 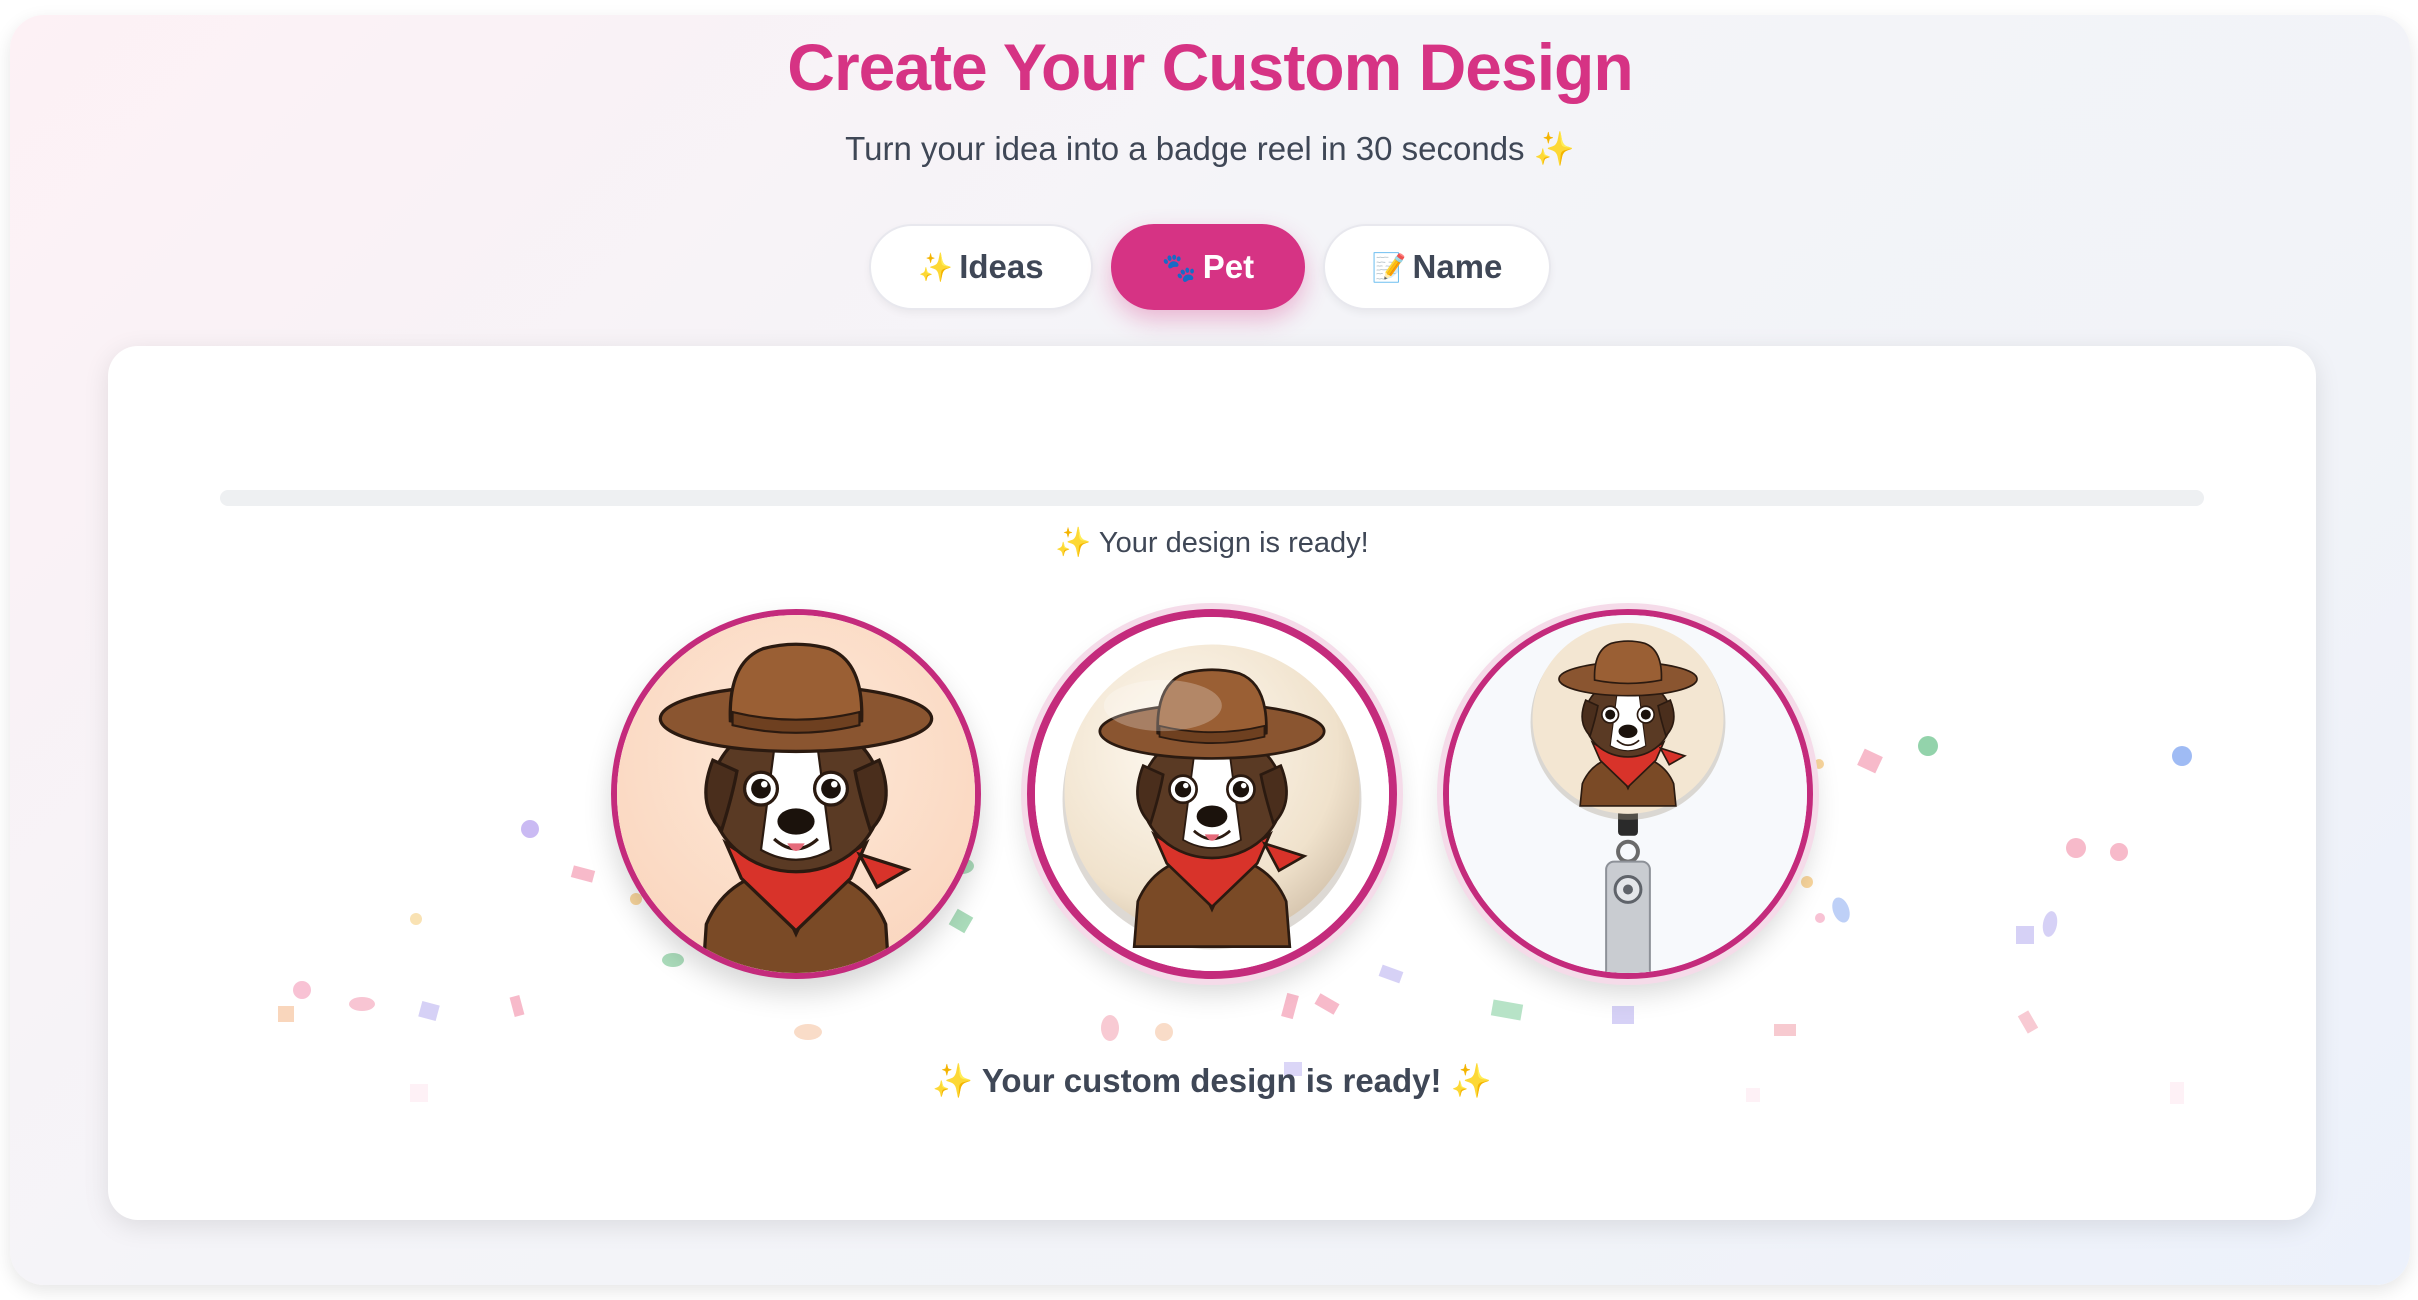 What do you see at coordinates (1212, 543) in the screenshot?
I see `status-text: ✨ Your design is ready!` at bounding box center [1212, 543].